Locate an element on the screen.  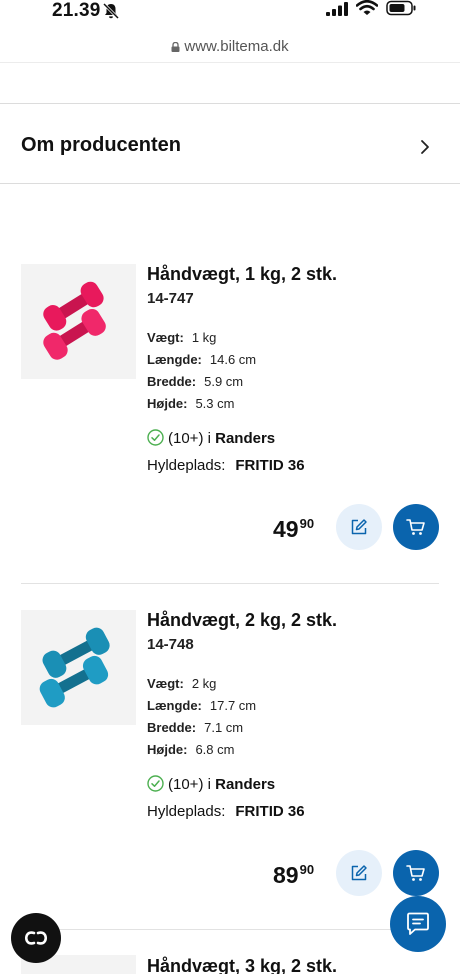
product-sku: 14-747 is located at coordinates (170, 298).